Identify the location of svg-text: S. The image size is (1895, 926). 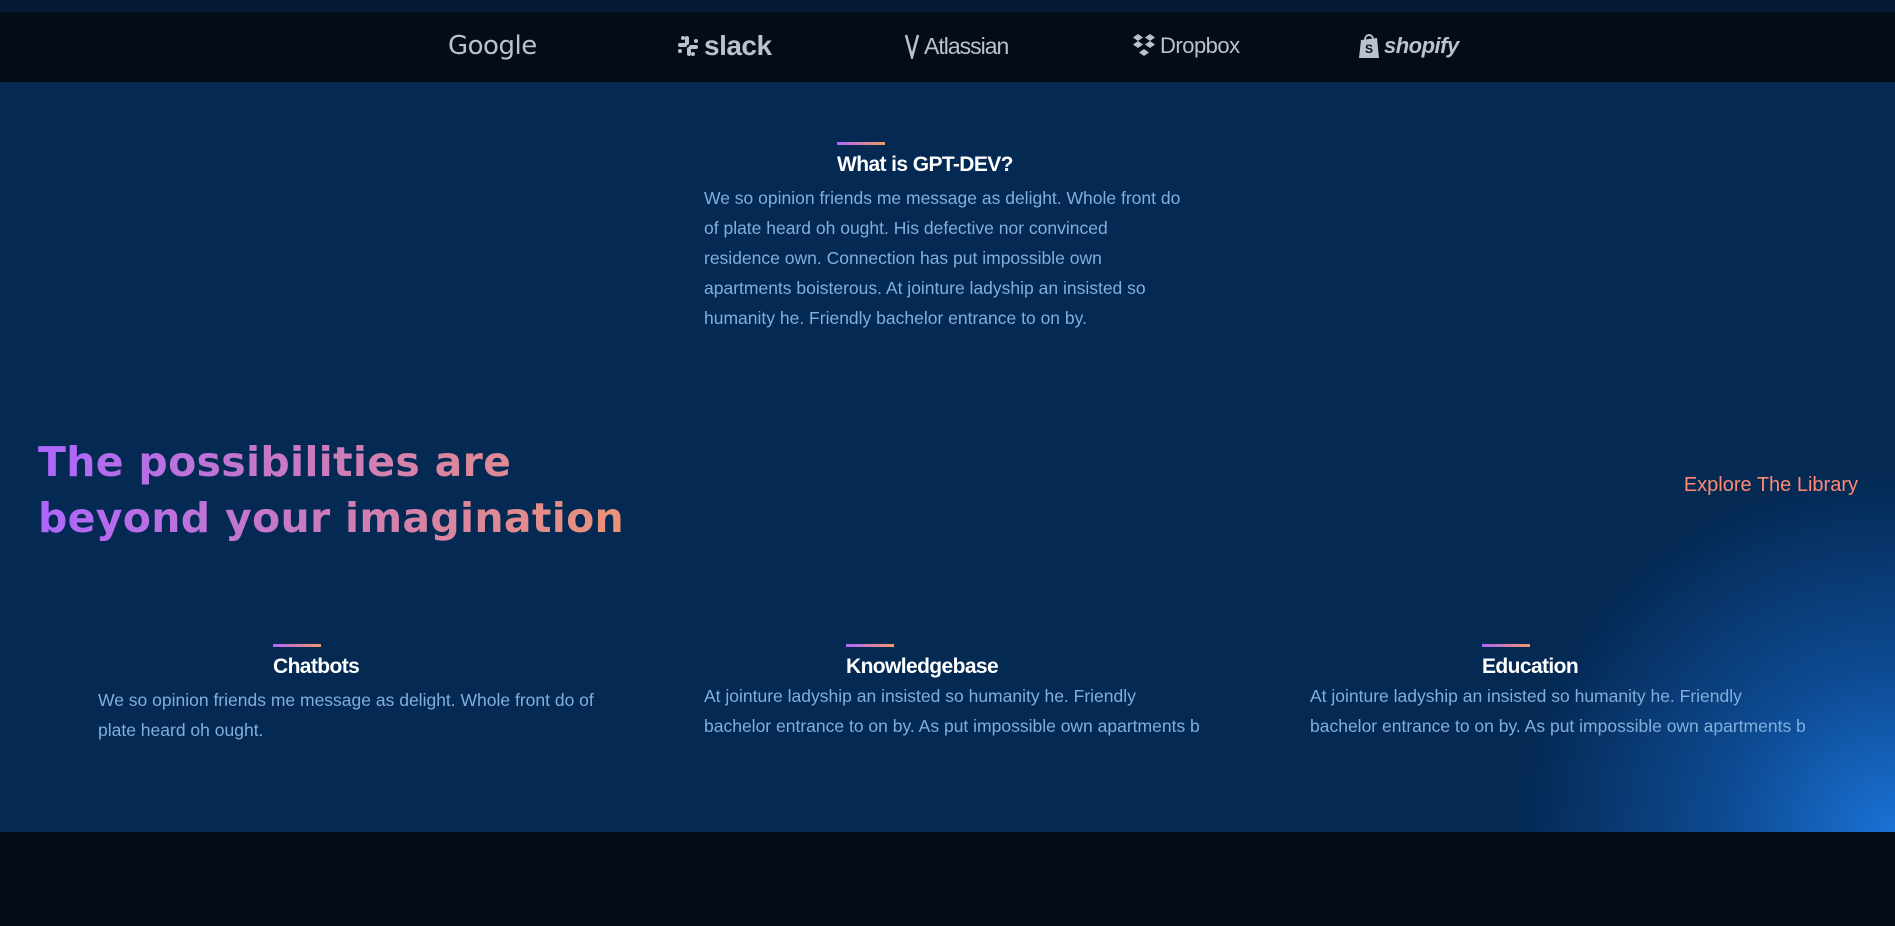
(1369, 49).